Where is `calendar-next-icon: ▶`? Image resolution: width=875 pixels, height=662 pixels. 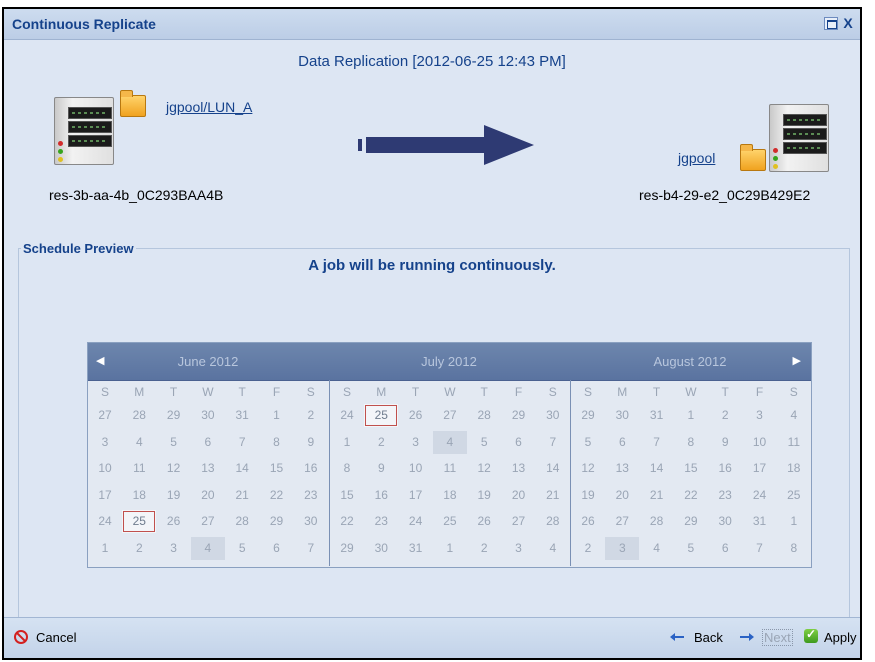 calendar-next-icon: ▶ is located at coordinates (797, 360).